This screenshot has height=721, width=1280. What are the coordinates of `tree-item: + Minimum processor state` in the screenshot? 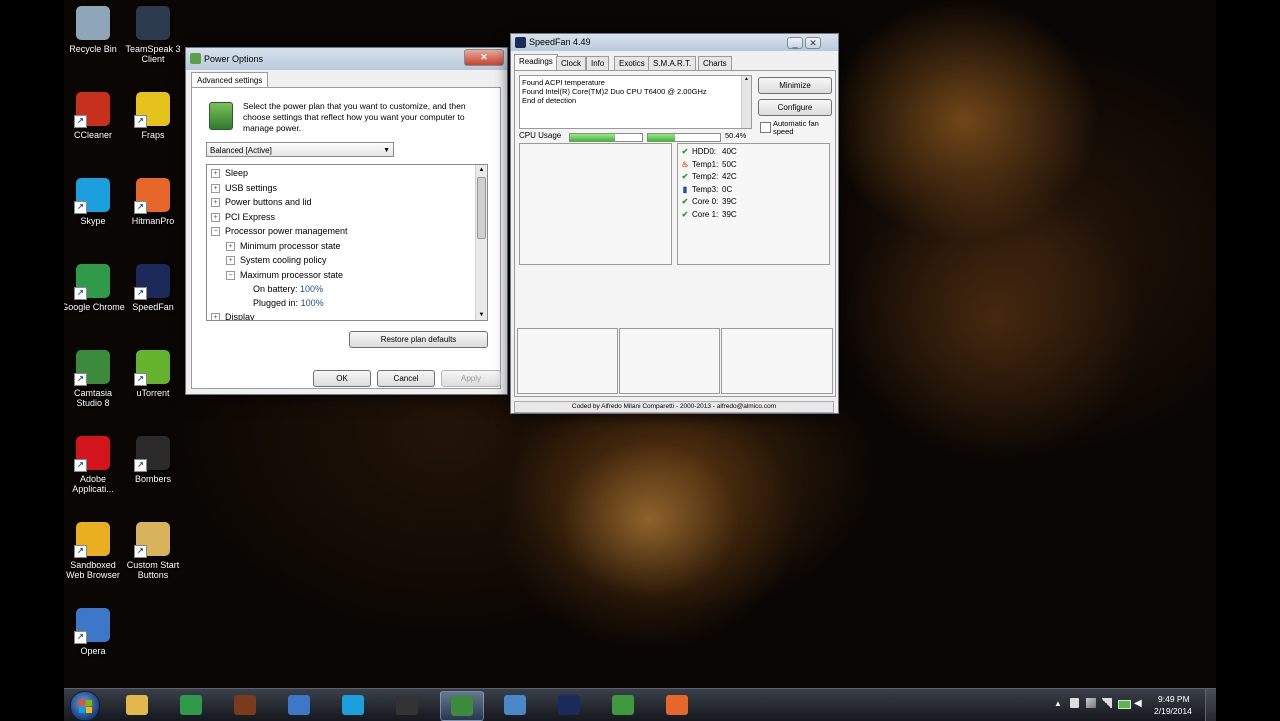 It's located at (283, 246).